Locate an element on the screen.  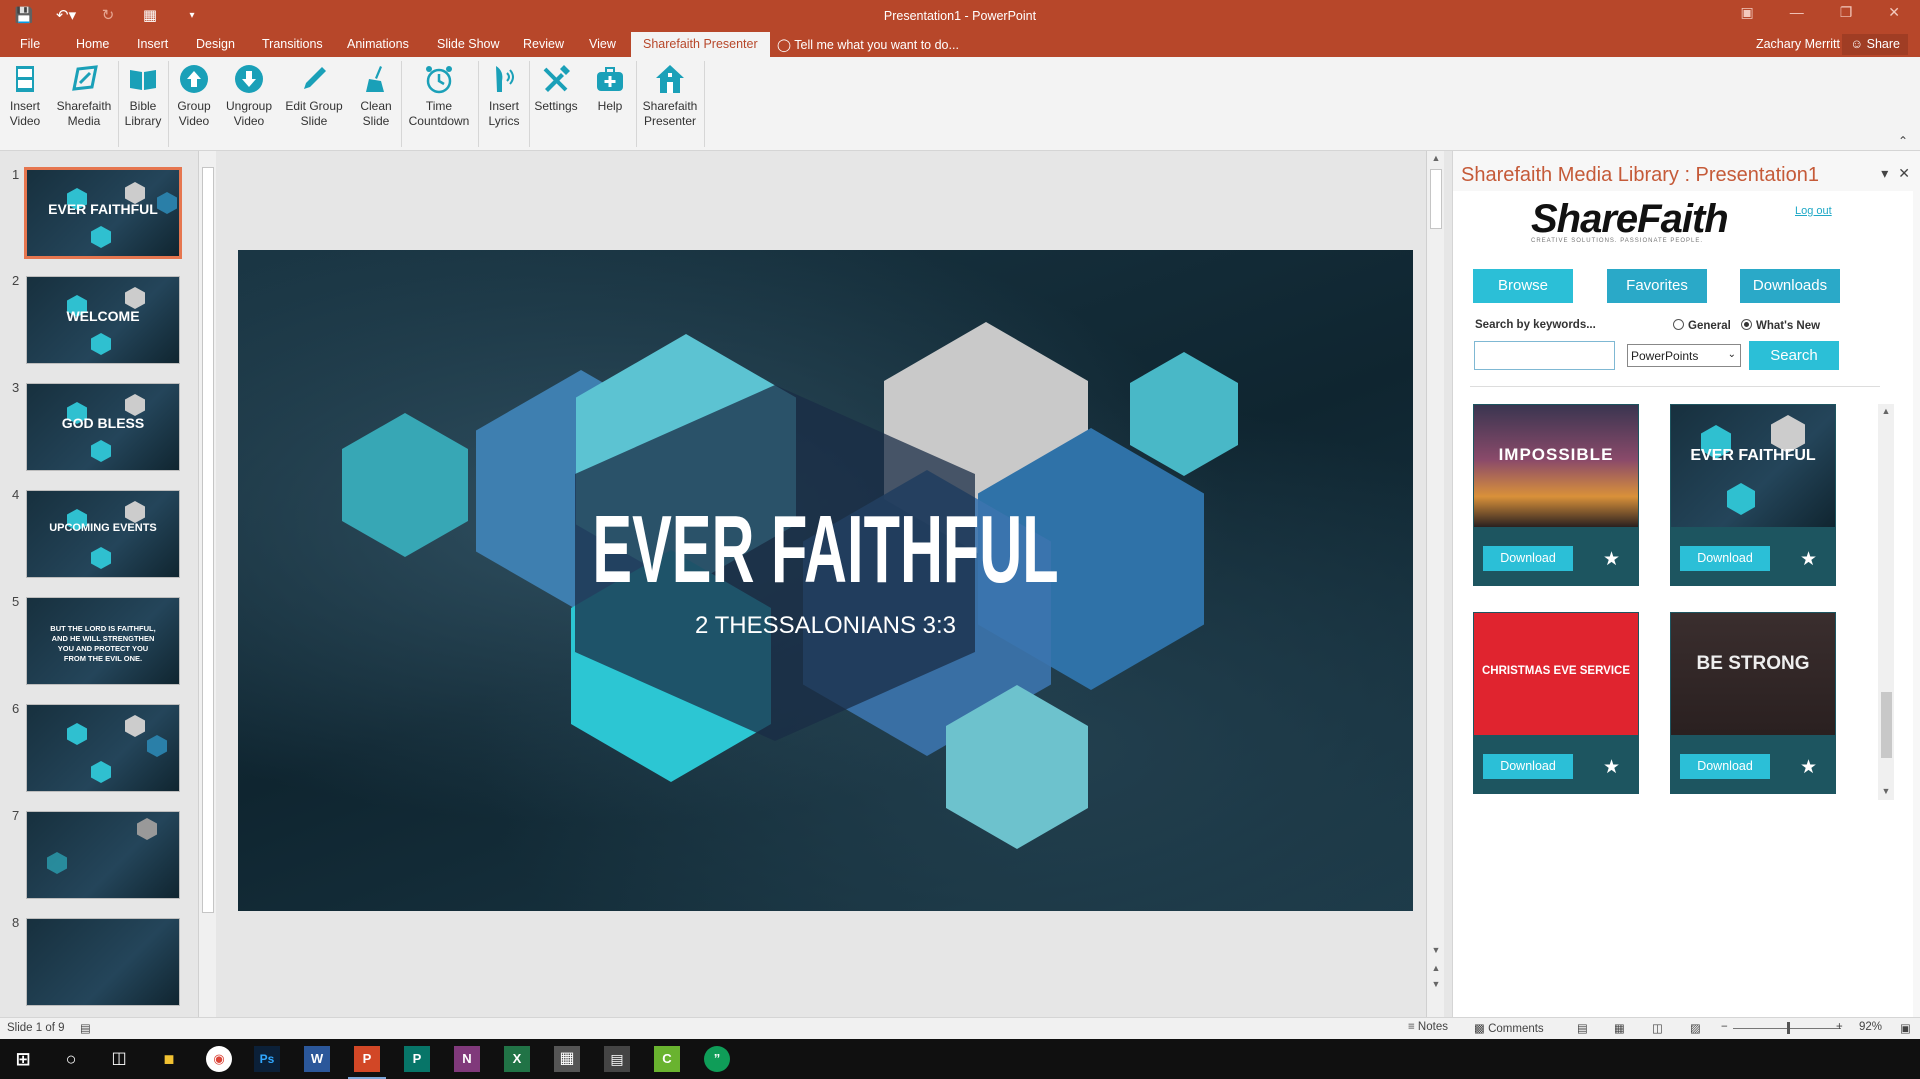
bible-library-button: Bible Library is located at coordinates (143, 104).